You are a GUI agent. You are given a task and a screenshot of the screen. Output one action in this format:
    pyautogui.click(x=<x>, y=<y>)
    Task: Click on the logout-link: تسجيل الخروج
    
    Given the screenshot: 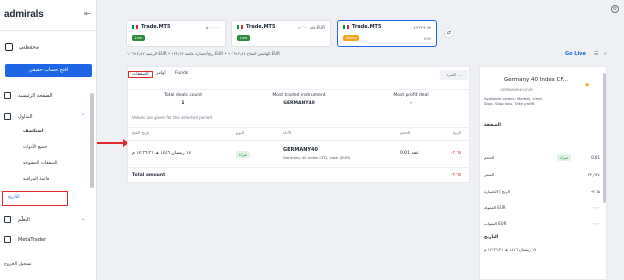 What is the action you would take?
    pyautogui.click(x=17, y=264)
    